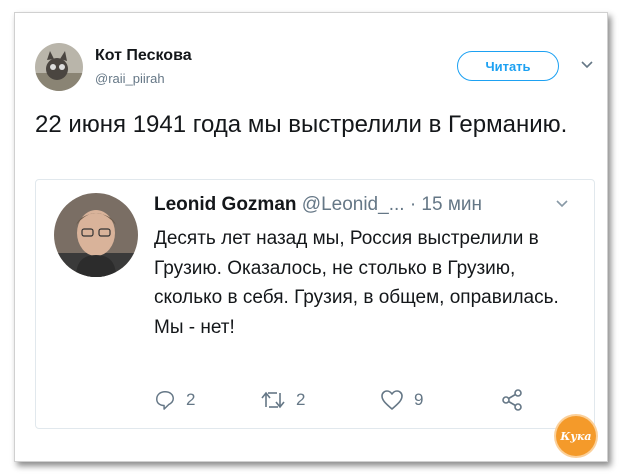 The height and width of the screenshot is (475, 620). I want to click on retweet-button: 2, so click(282, 400).